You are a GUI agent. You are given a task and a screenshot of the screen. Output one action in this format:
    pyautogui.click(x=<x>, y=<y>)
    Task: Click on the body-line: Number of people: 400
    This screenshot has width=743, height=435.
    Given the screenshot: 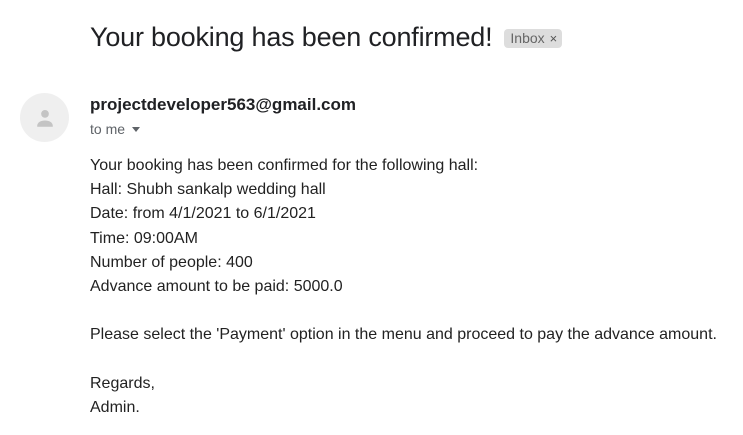 What is the action you would take?
    pyautogui.click(x=171, y=262)
    